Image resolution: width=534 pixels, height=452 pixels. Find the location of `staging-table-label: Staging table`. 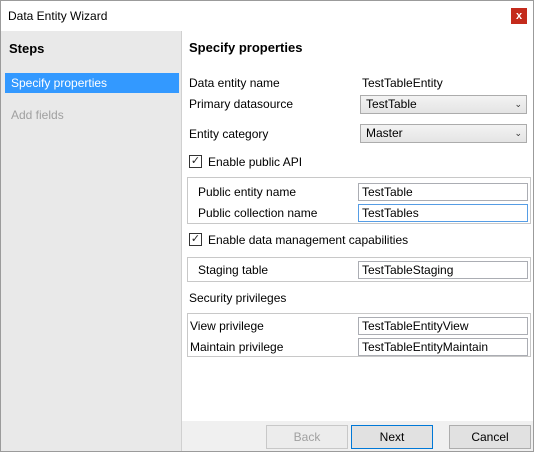

staging-table-label: Staging table is located at coordinates (233, 270).